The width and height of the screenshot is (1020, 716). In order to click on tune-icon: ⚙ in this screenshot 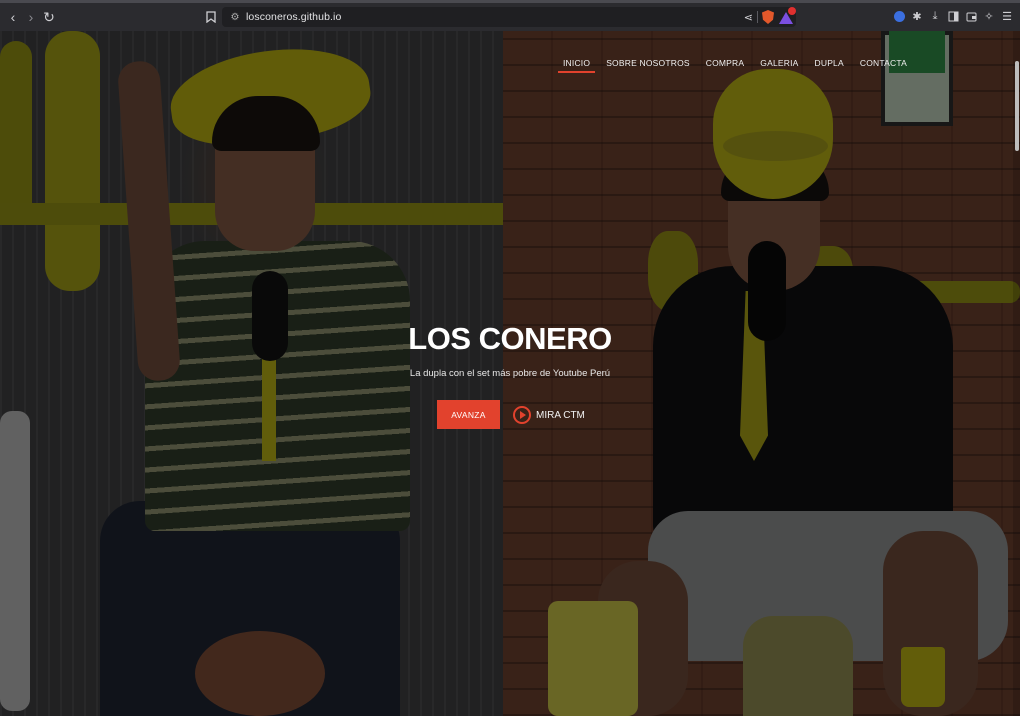, I will do `click(235, 17)`.